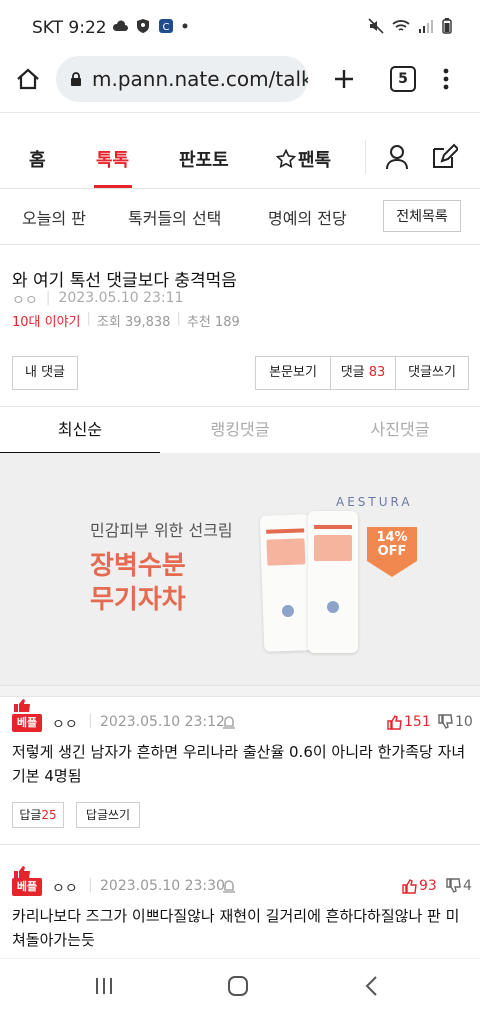 The height and width of the screenshot is (1014, 480). Describe the element at coordinates (204, 159) in the screenshot. I see `nav-panphoto: 판포토` at that location.